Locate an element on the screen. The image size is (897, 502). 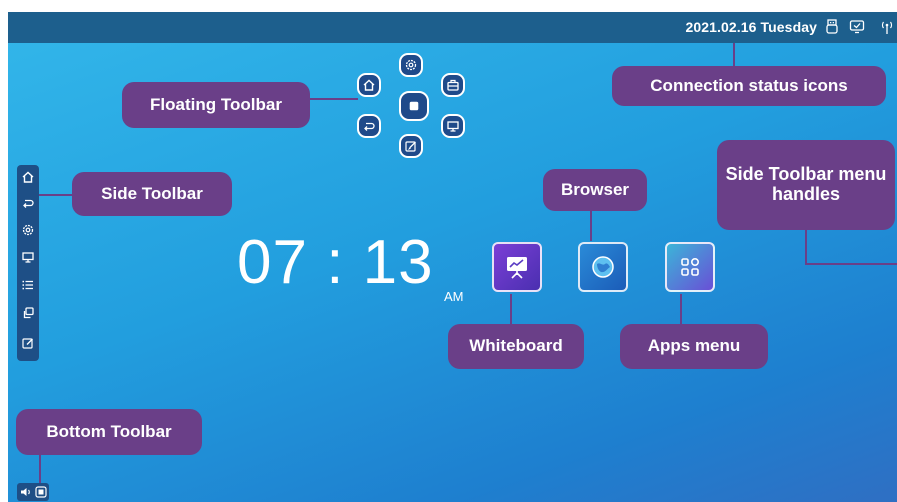
whiteboard-app is located at coordinates (517, 267).